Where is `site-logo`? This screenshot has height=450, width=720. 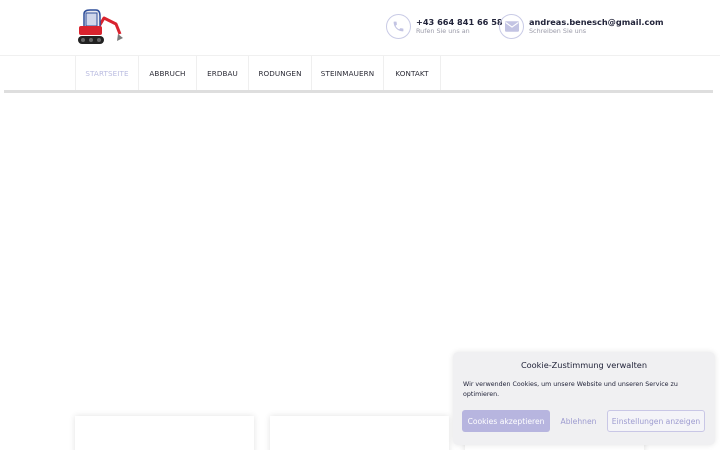 site-logo is located at coordinates (100, 27).